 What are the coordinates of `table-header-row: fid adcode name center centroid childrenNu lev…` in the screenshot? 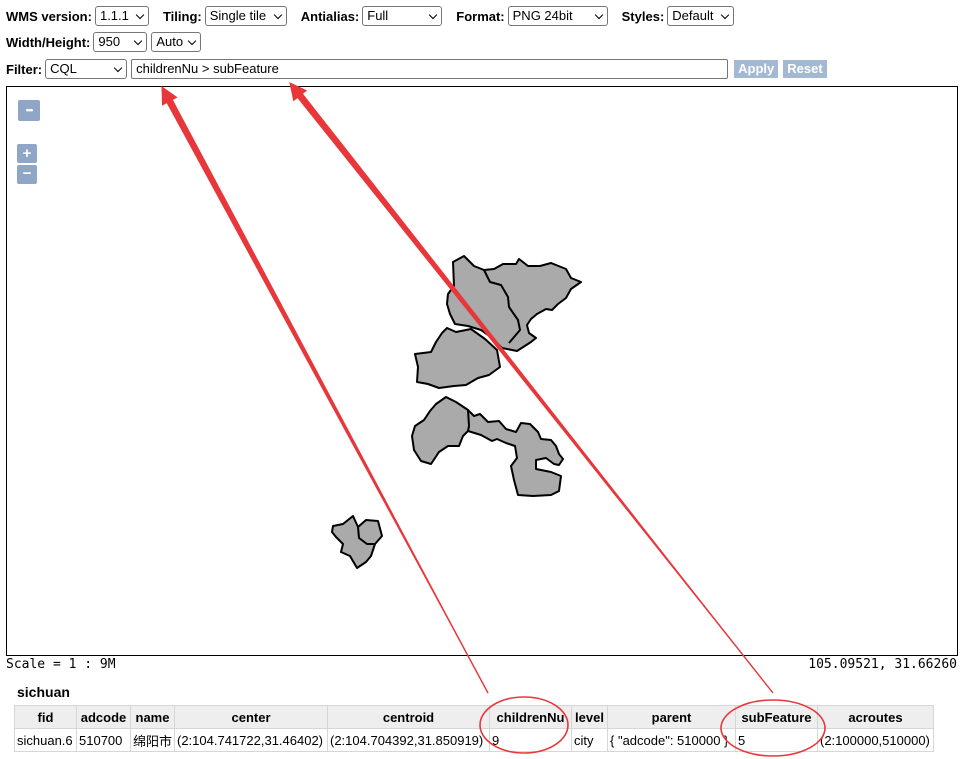 It's located at (474, 717).